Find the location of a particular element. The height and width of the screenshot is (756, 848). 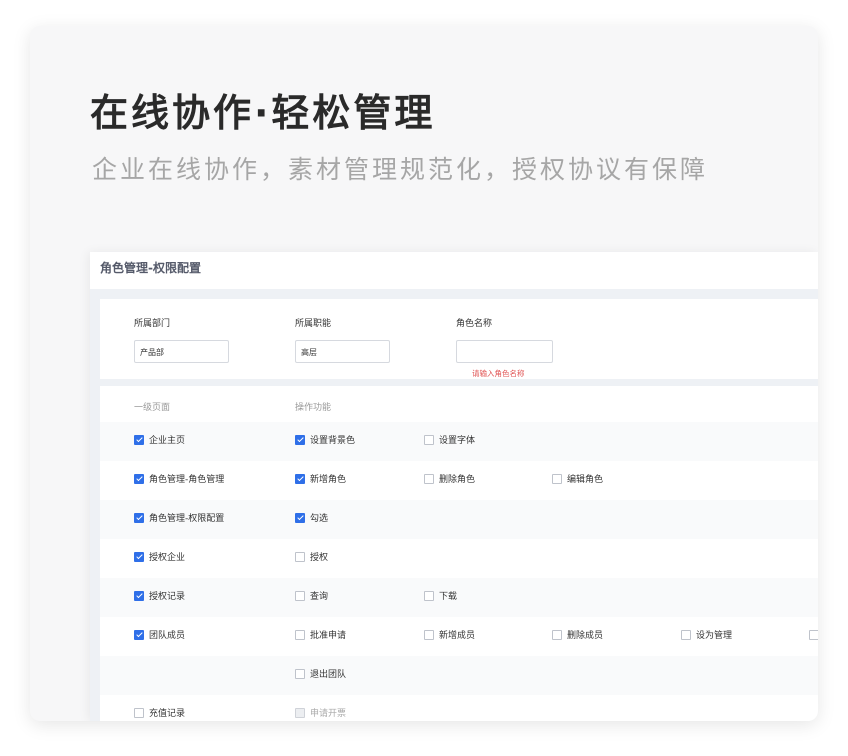

checkbox-label: 充值记录 is located at coordinates (167, 714).